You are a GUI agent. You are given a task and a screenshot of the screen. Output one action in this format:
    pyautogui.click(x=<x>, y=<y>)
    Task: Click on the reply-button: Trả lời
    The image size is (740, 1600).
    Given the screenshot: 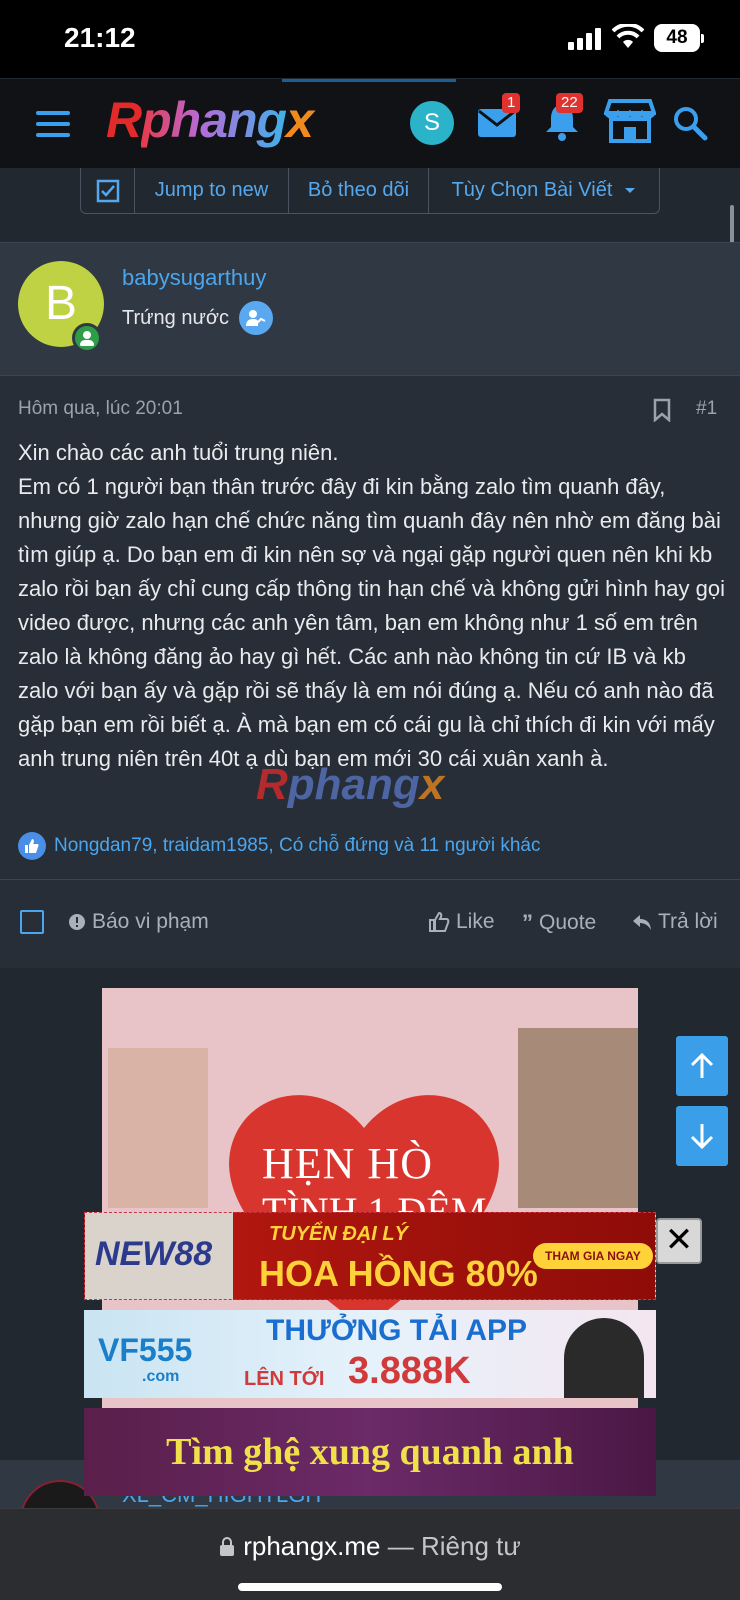 What is the action you would take?
    pyautogui.click(x=675, y=922)
    